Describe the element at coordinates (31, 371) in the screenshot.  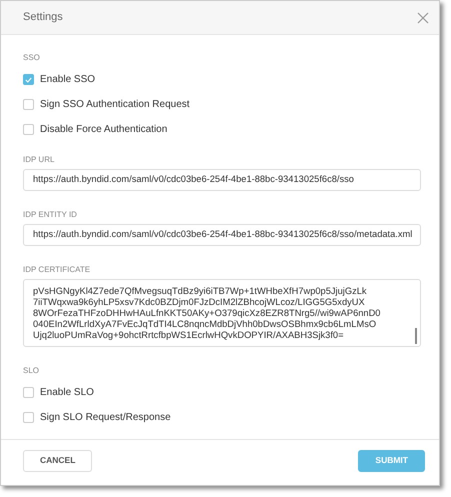
I see `section-label: SLO` at that location.